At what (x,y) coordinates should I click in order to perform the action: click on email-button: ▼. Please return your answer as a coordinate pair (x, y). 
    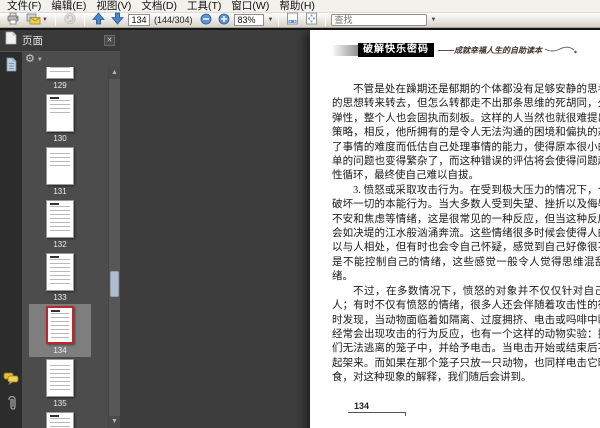
    Looking at the image, I should click on (37, 20).